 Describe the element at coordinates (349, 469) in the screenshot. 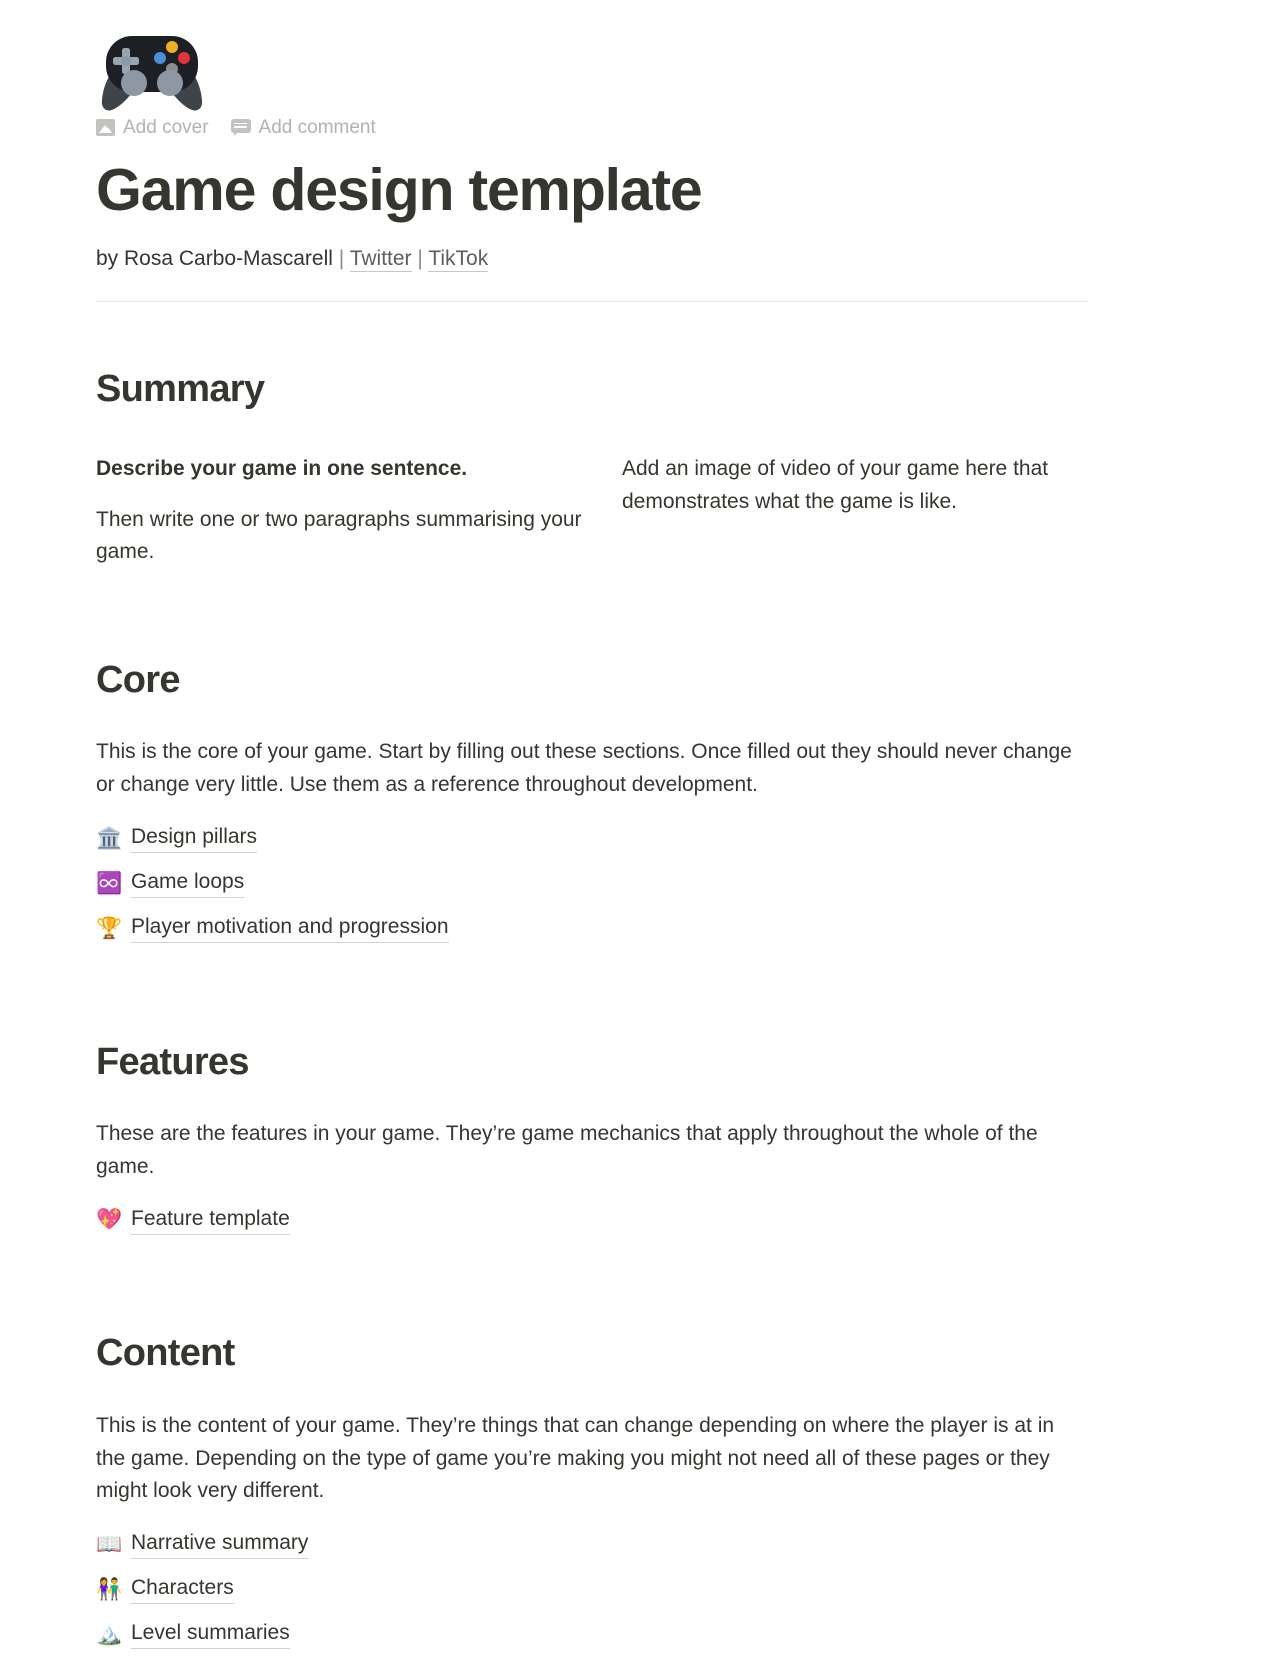

I see `summary-describe-prompt: Describe your game in one sentence.` at that location.